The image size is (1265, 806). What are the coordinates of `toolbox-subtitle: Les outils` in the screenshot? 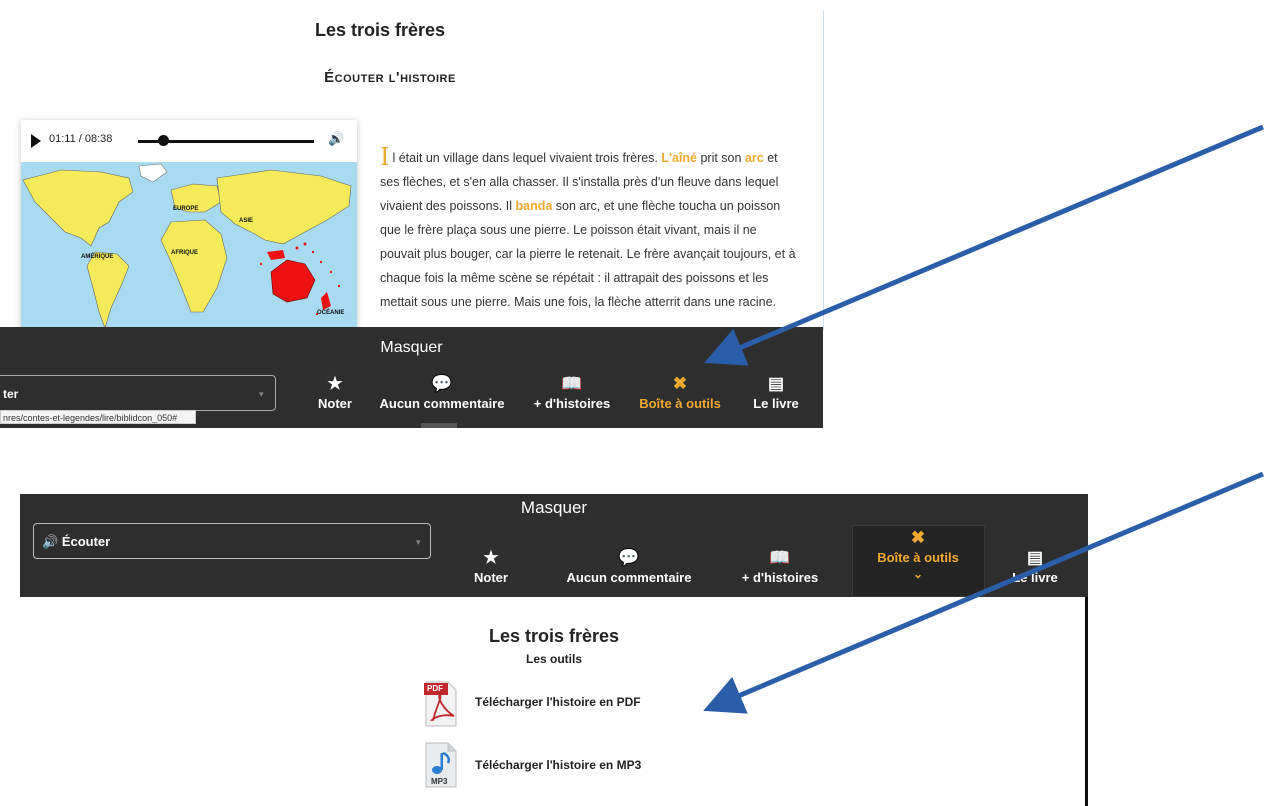 It's located at (553, 659).